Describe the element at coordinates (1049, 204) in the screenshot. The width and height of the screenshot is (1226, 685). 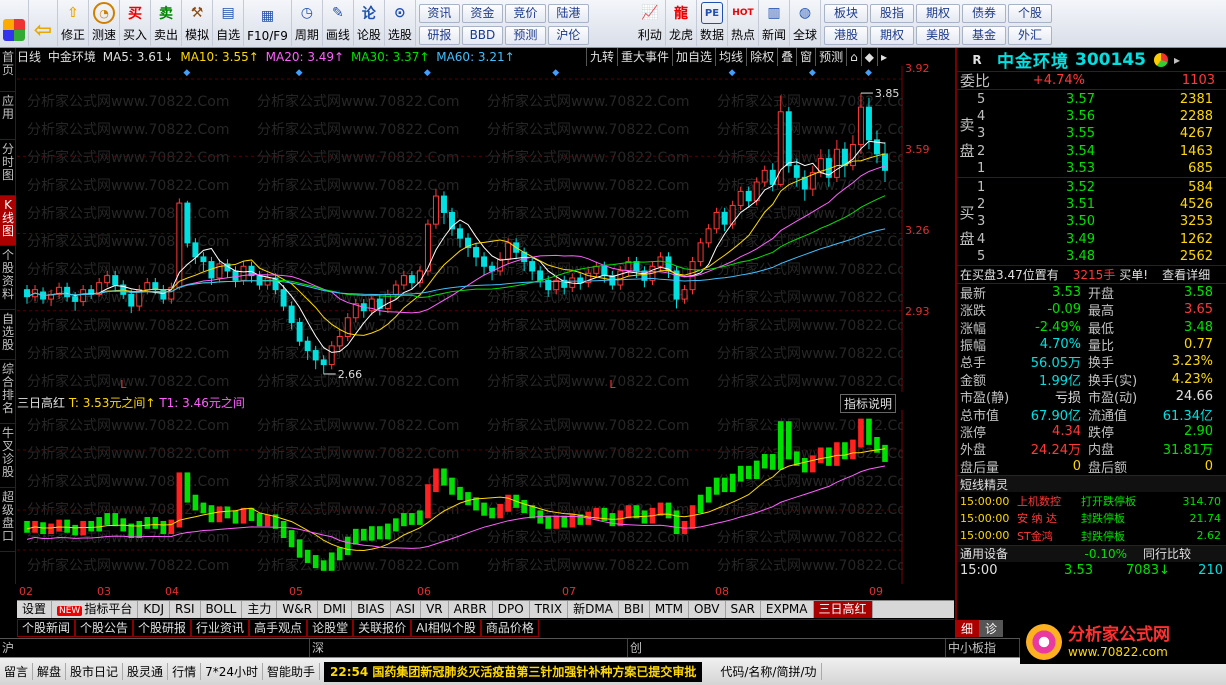
I see `buy-price: 3.51` at that location.